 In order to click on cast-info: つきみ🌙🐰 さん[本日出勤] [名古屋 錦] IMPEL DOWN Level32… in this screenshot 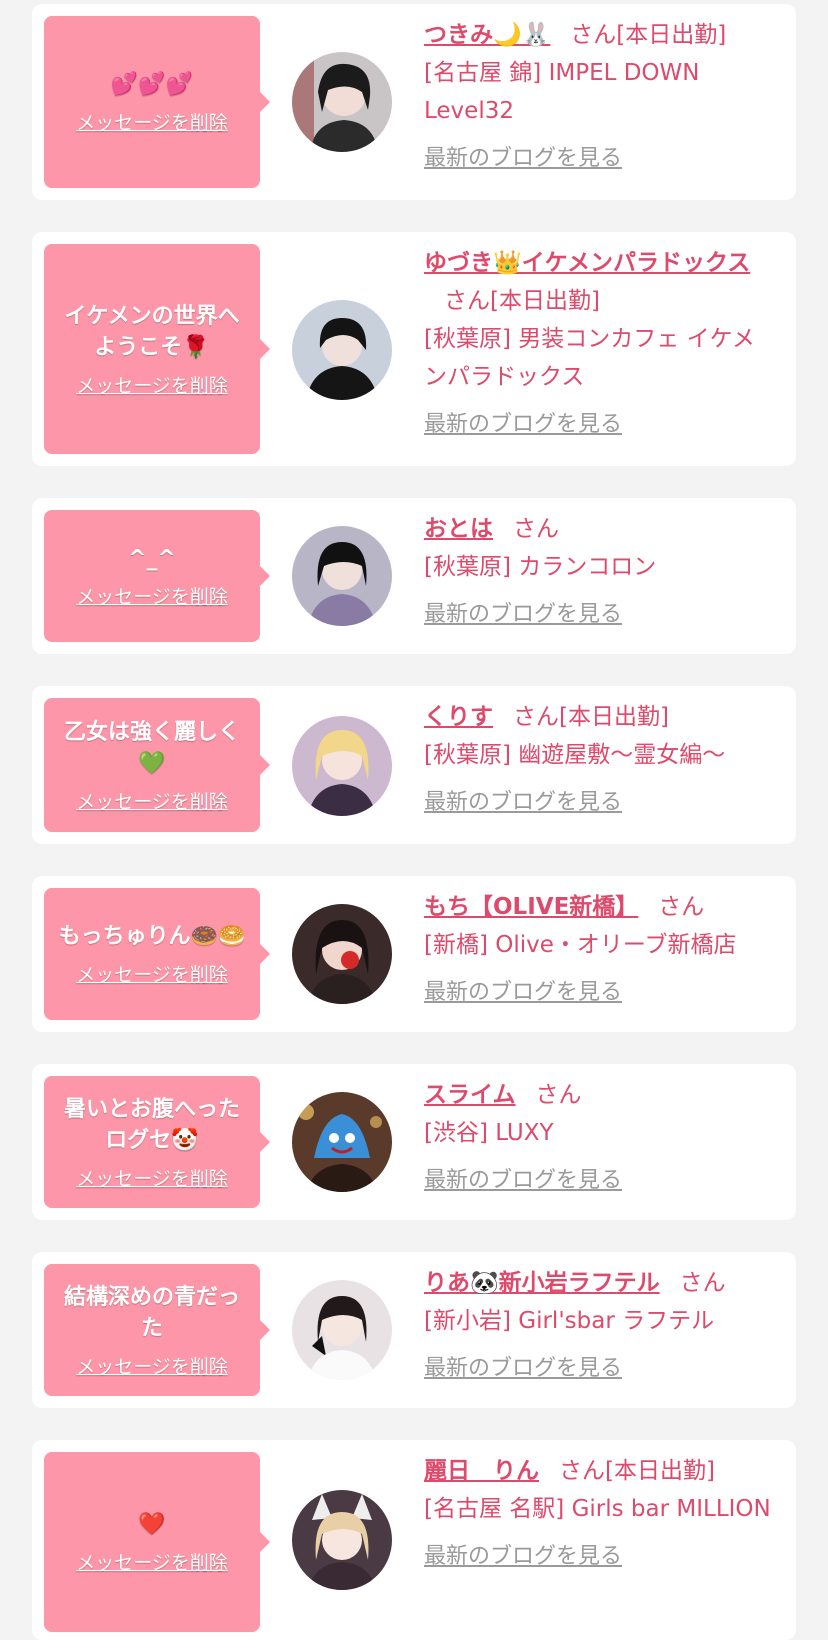, I will do `click(600, 97)`.